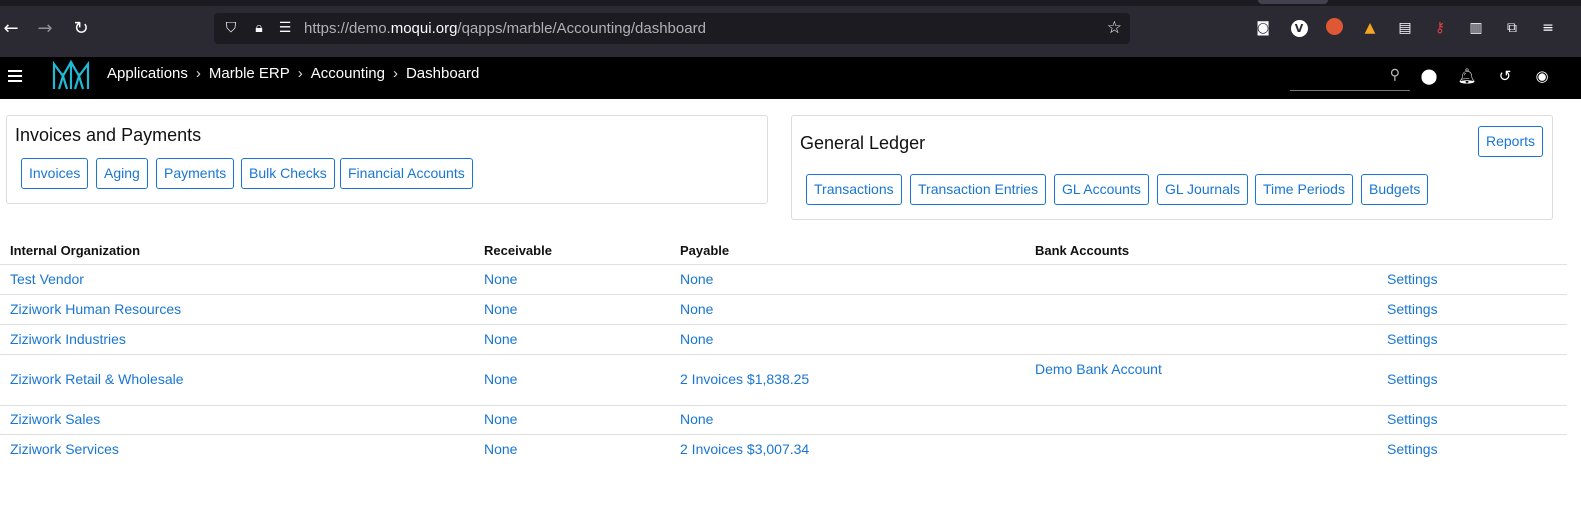 This screenshot has width=1581, height=511. Describe the element at coordinates (1395, 189) in the screenshot. I see `budgets-button: Budgets` at that location.